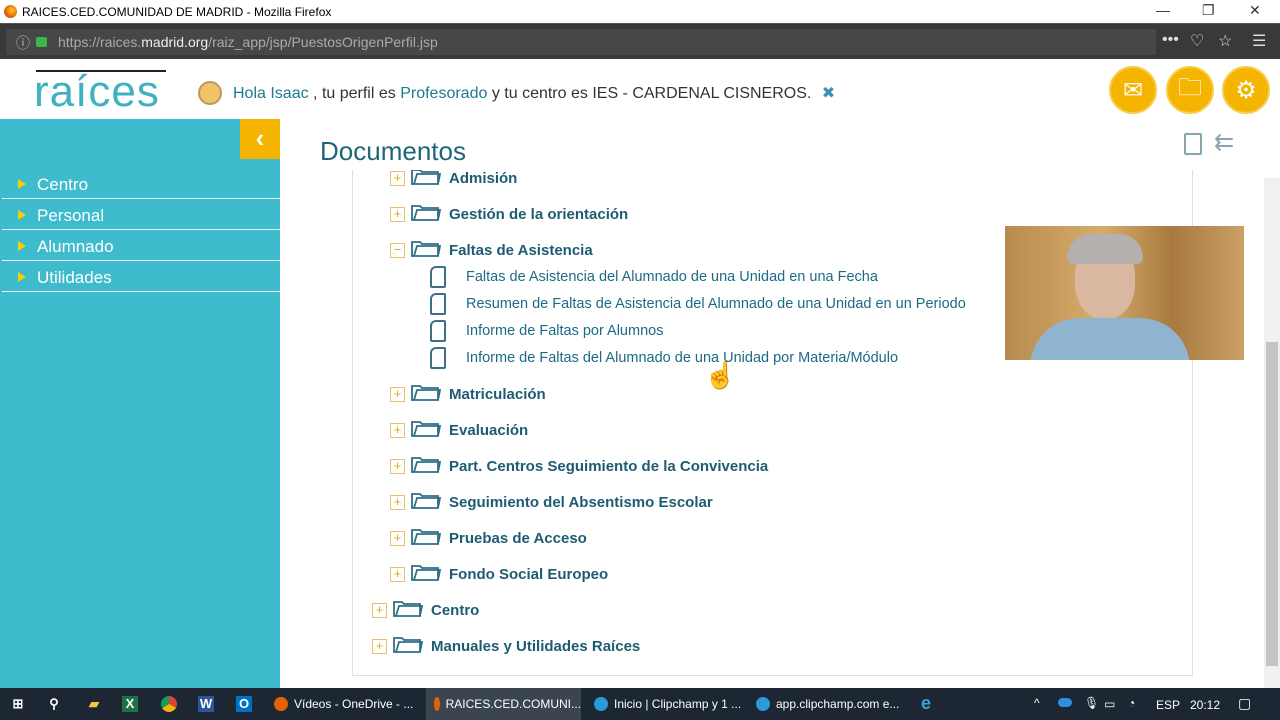  Describe the element at coordinates (71, 215) in the screenshot. I see `sidebar-item-label: Personal` at that location.